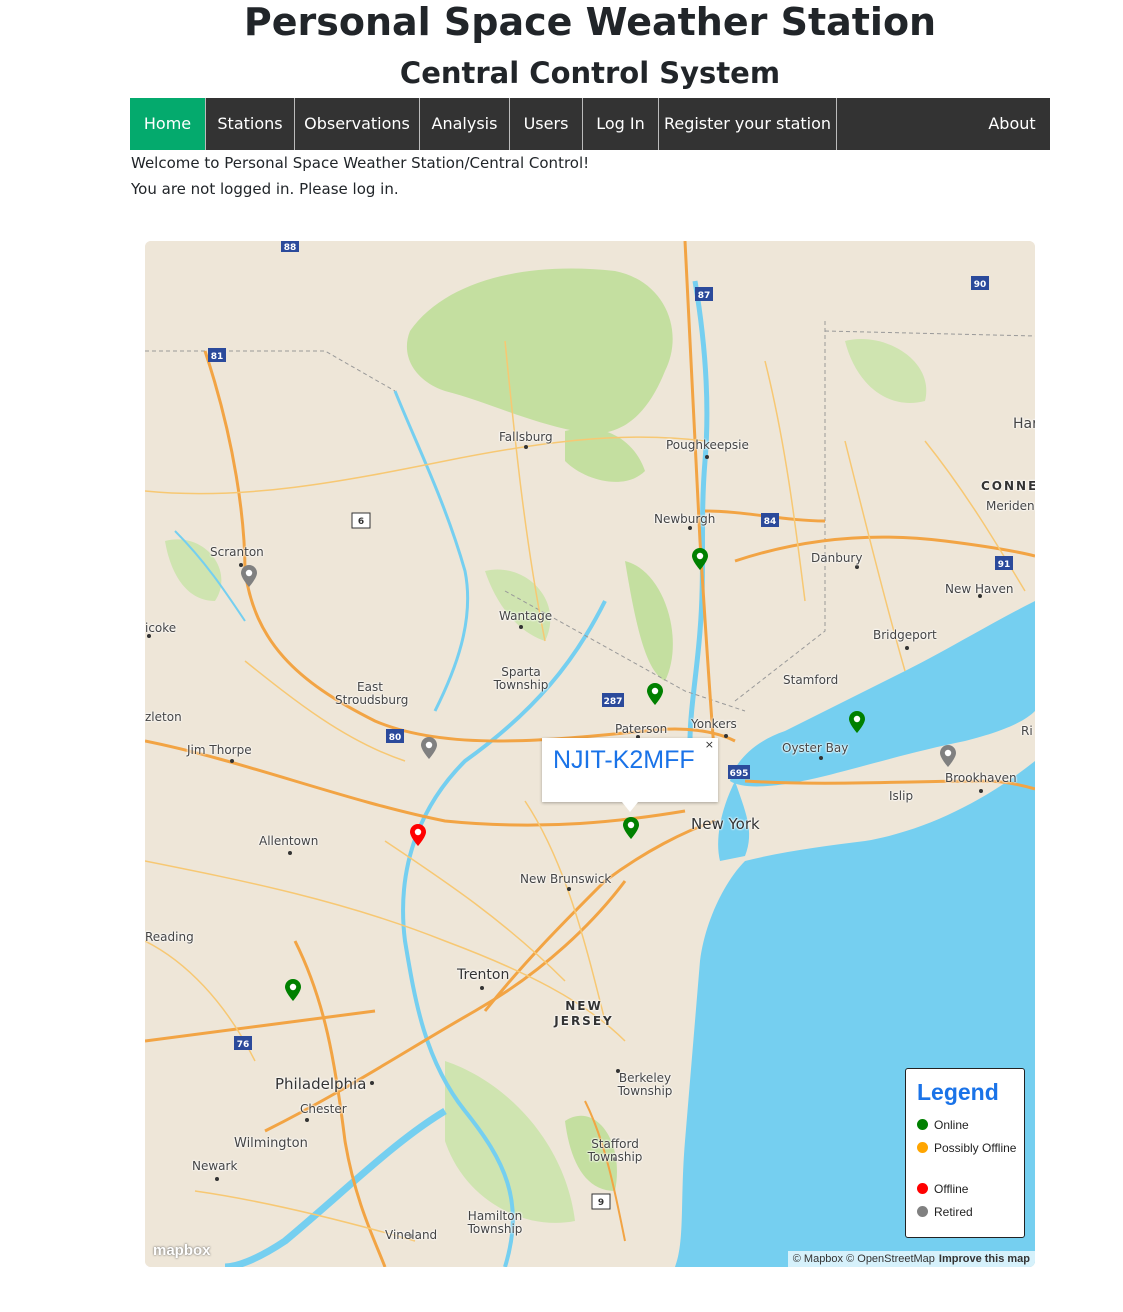  Describe the element at coordinates (613, 702) in the screenshot. I see `svg-text: 287` at that location.